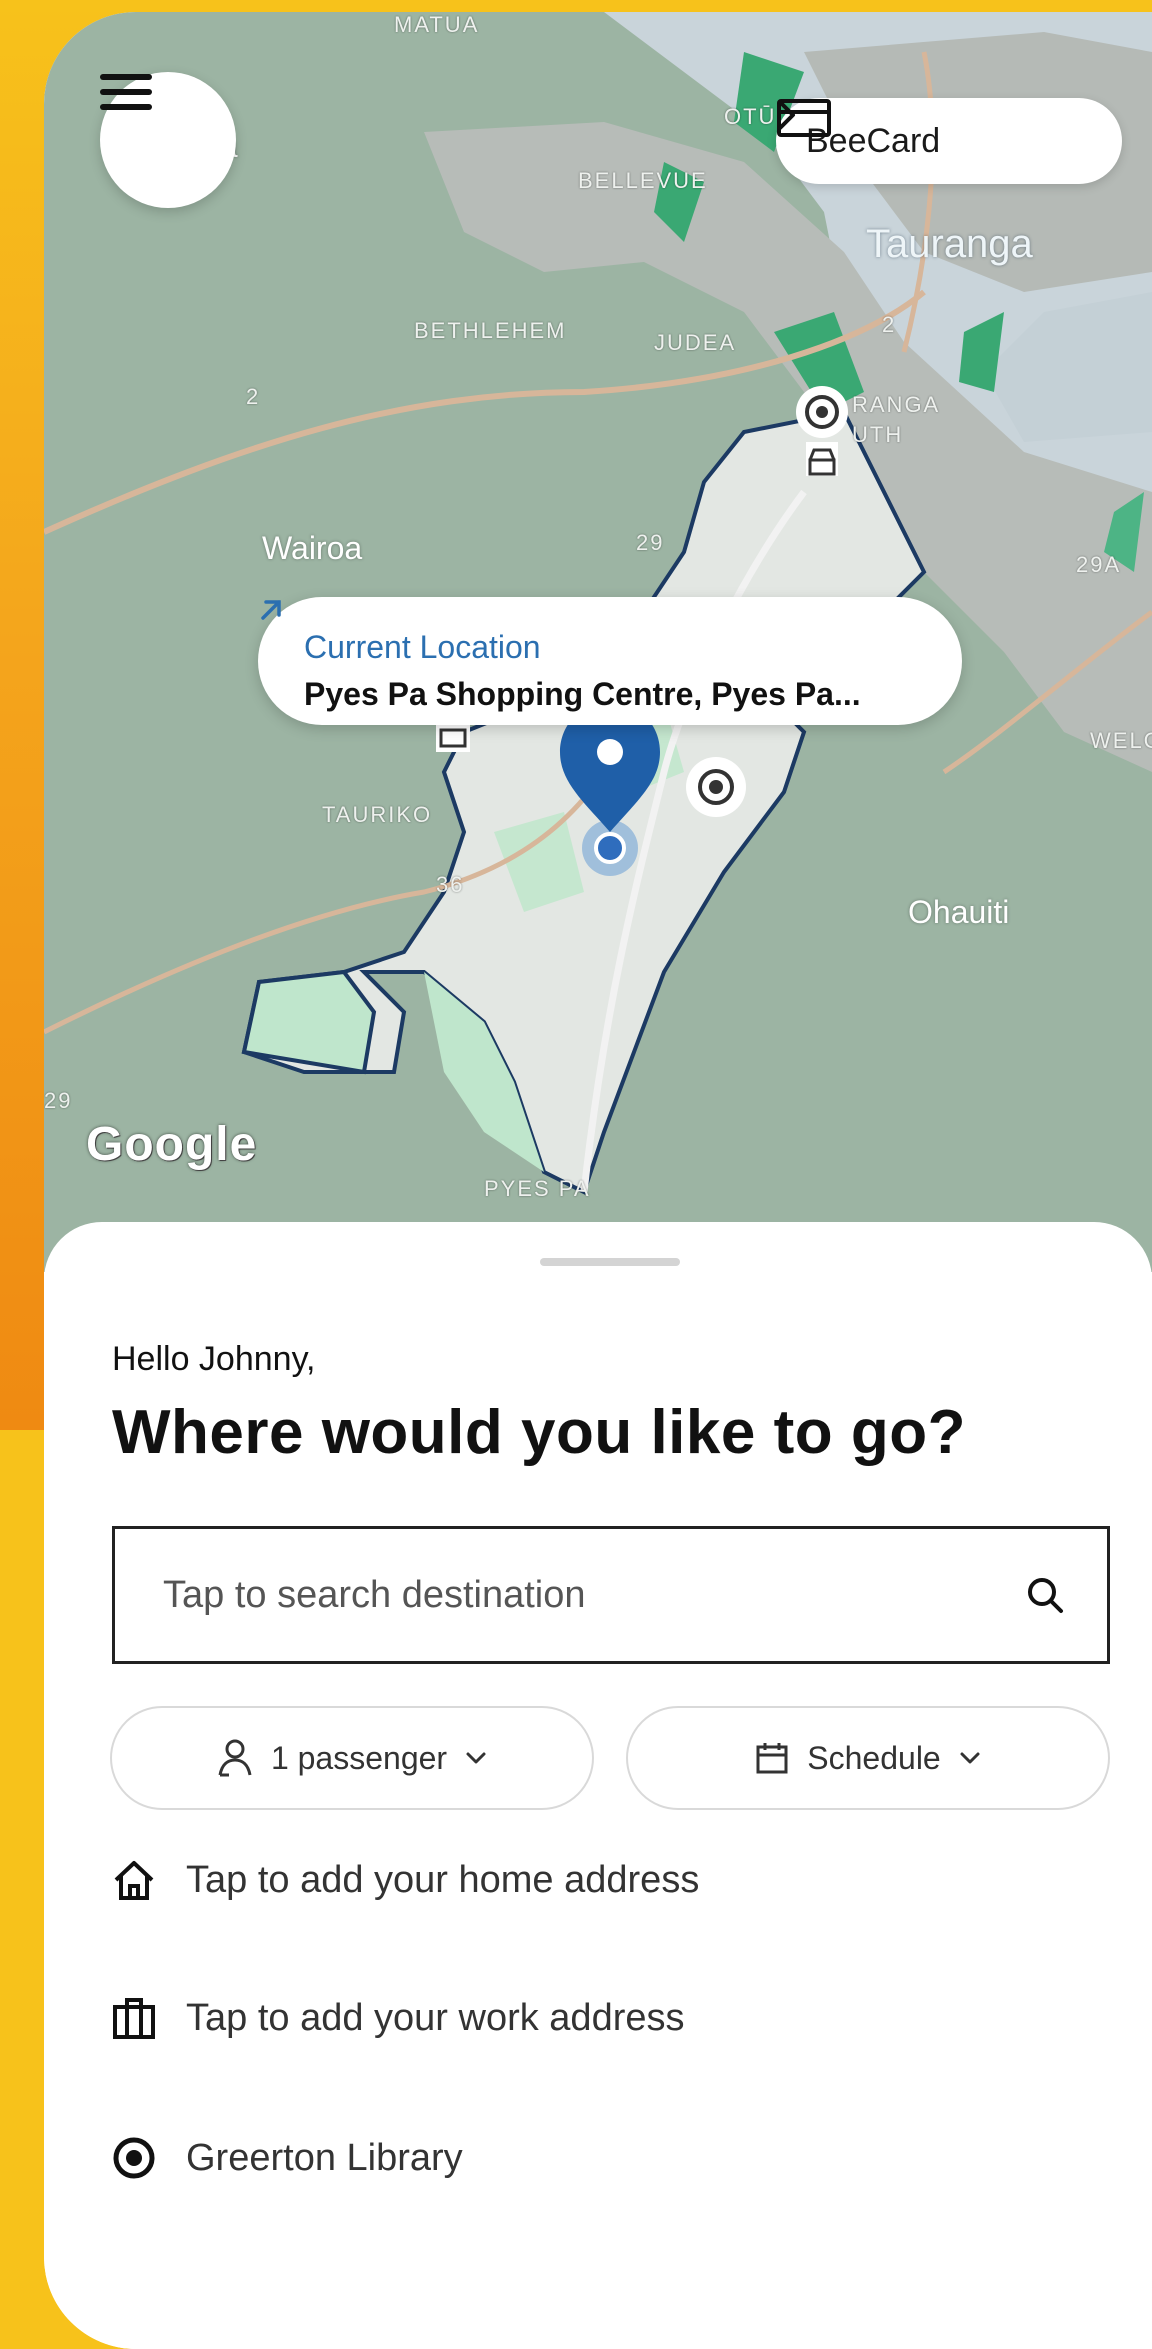  What do you see at coordinates (450, 884) in the screenshot?
I see `map-road-36: 36` at bounding box center [450, 884].